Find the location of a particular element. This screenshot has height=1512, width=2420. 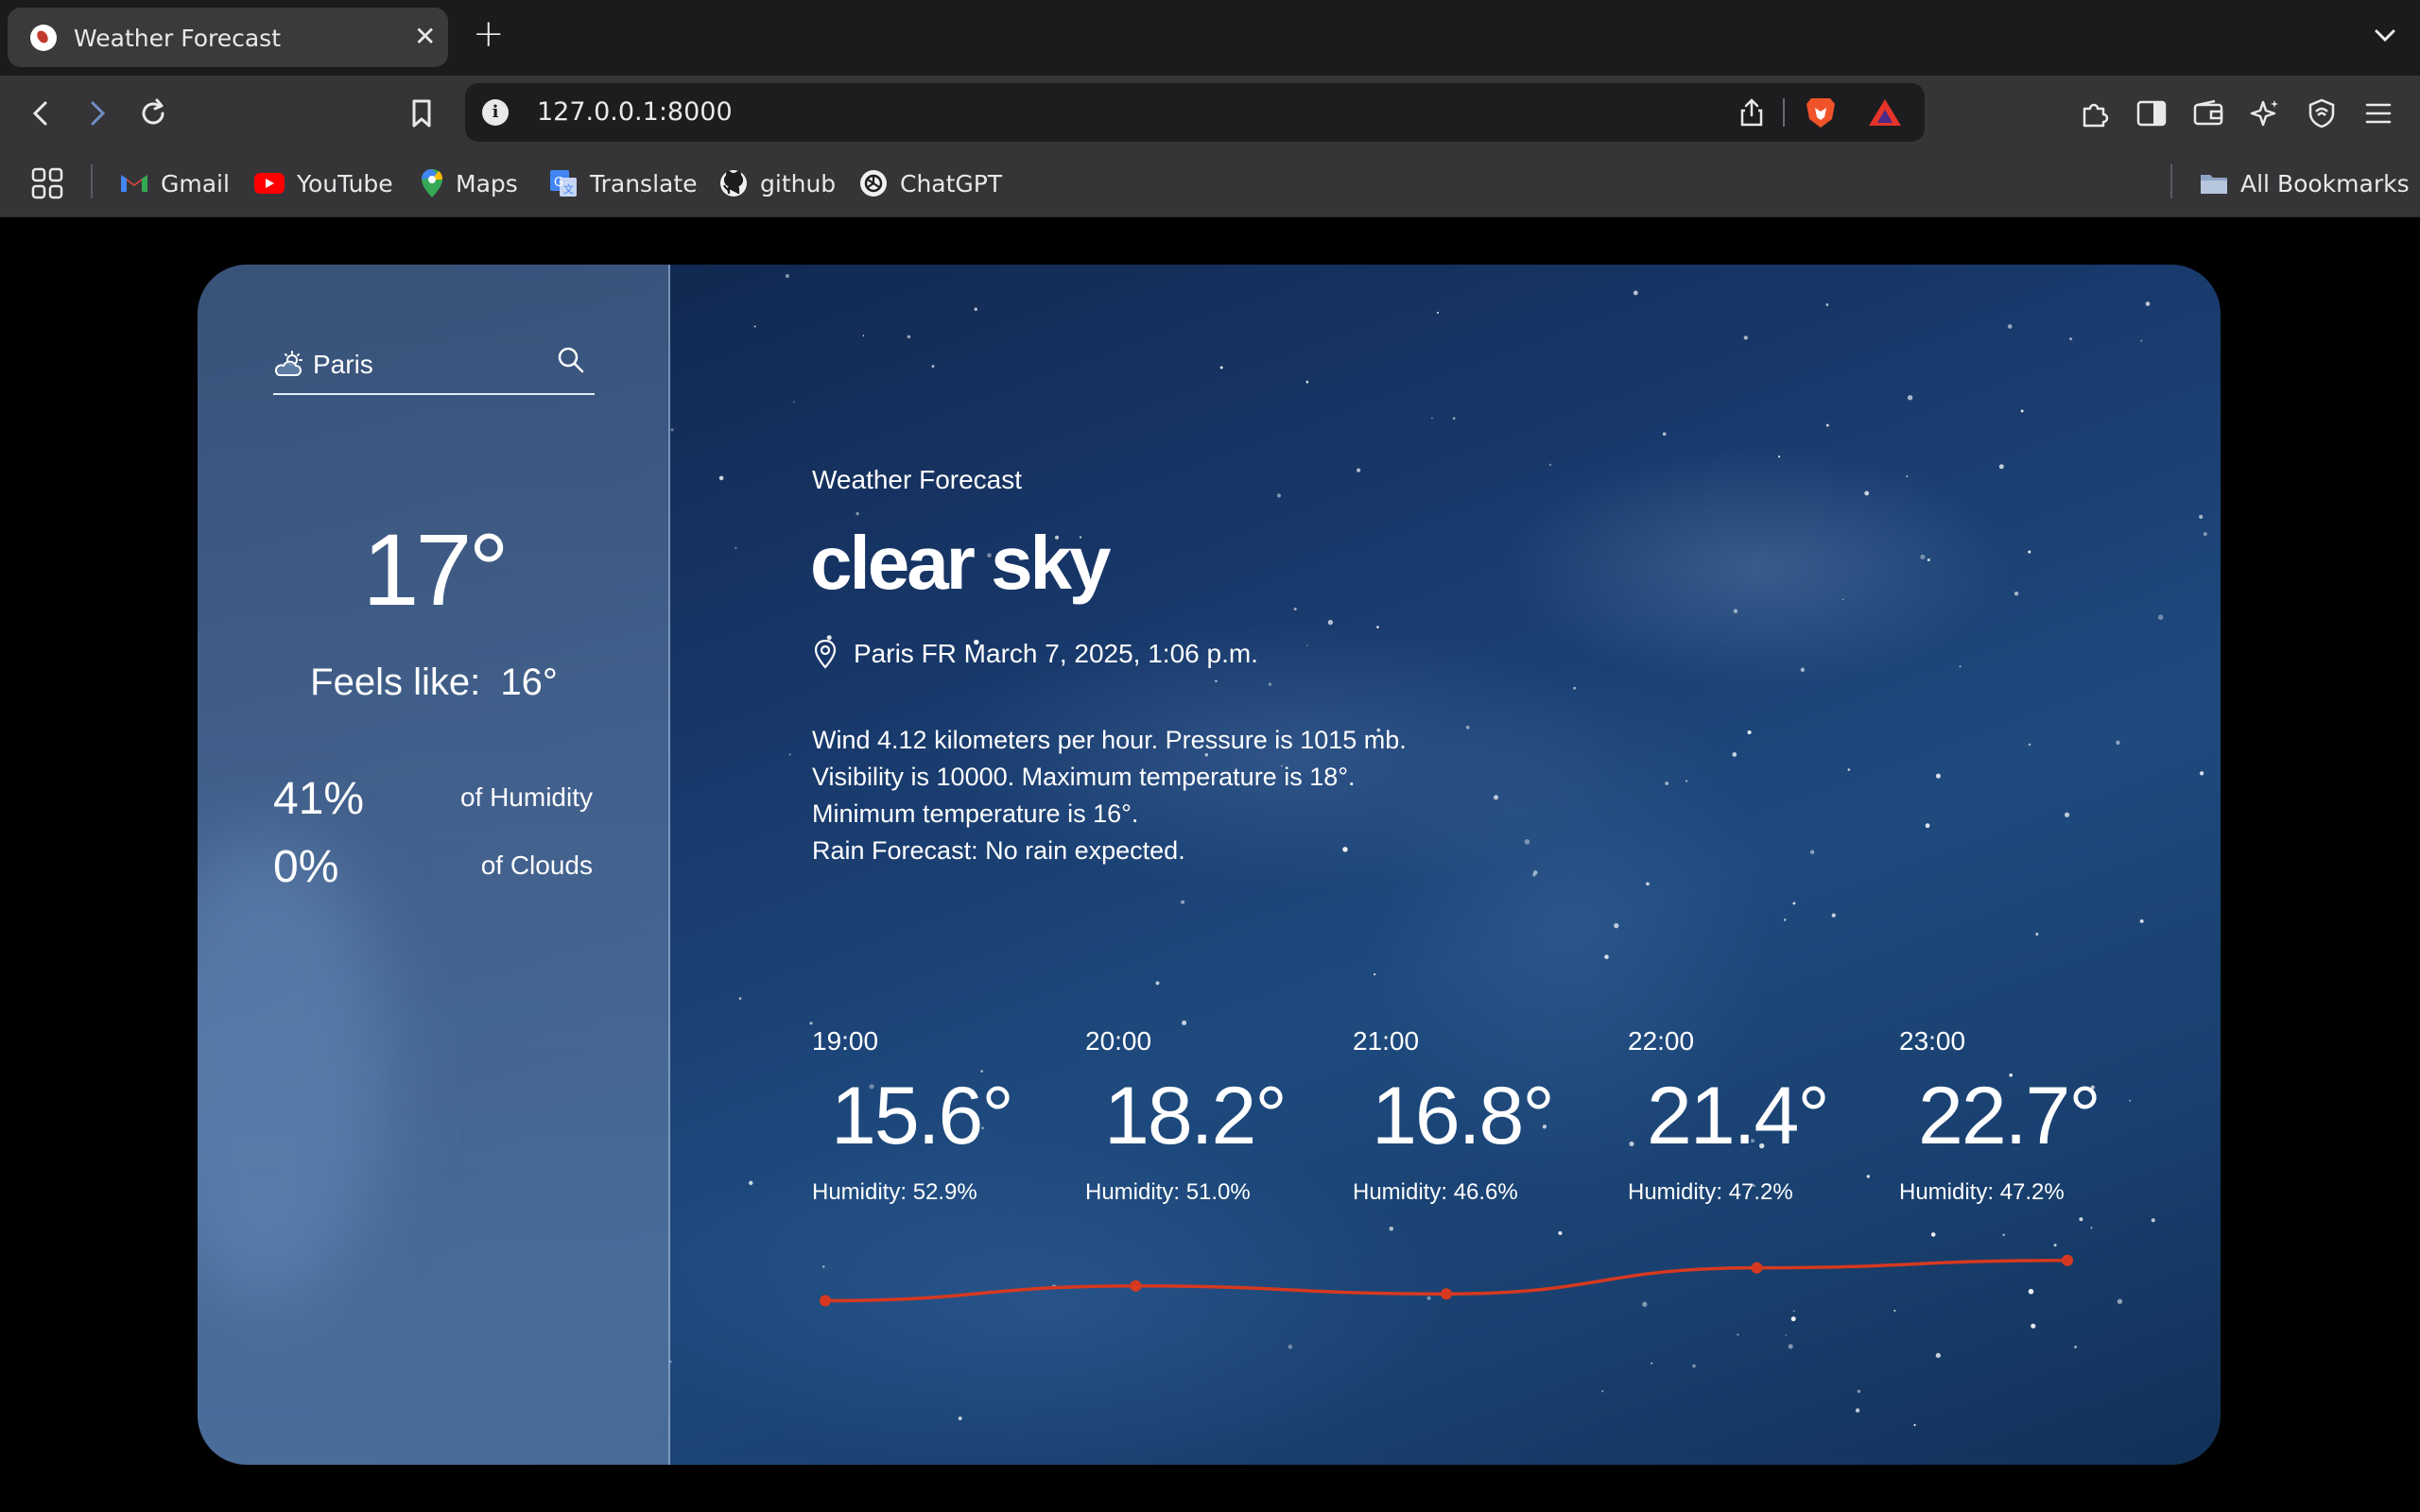

feels-like: Feels like: 16° is located at coordinates (434, 683).